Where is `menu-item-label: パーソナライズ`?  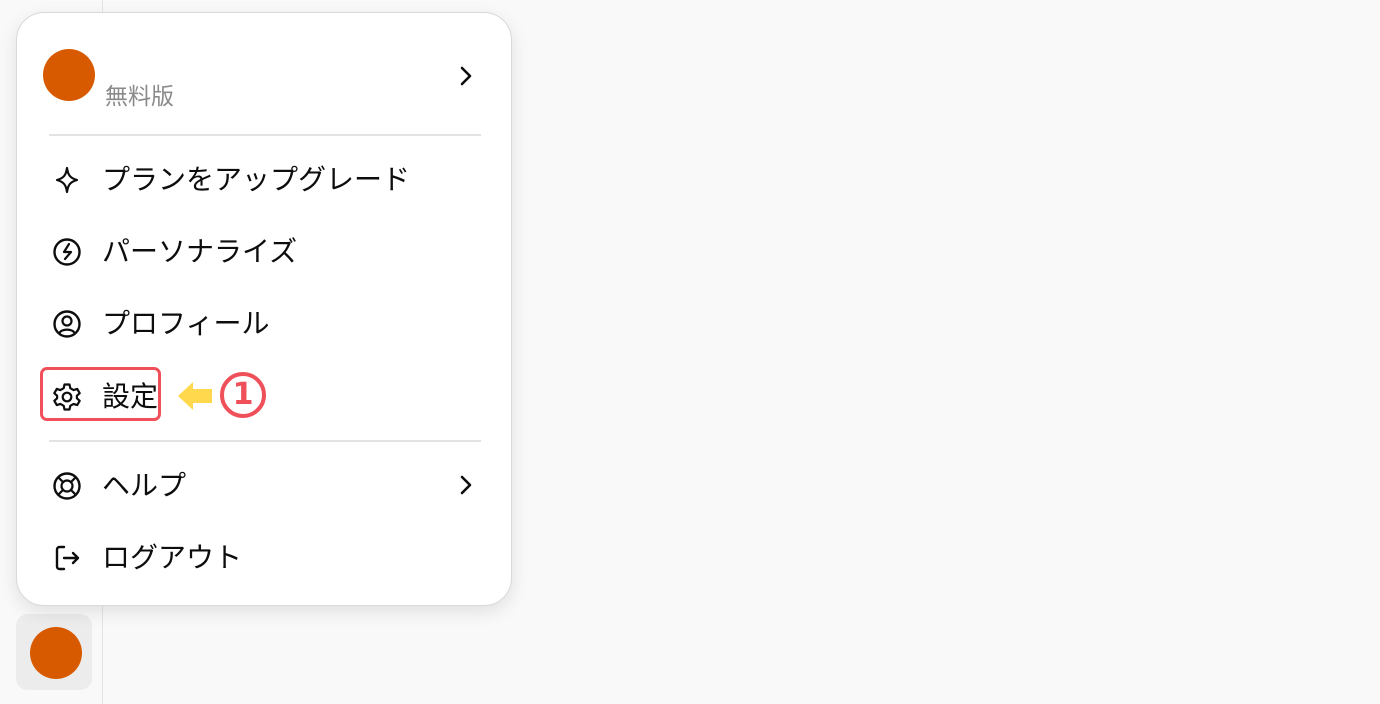 menu-item-label: パーソナライズ is located at coordinates (200, 251).